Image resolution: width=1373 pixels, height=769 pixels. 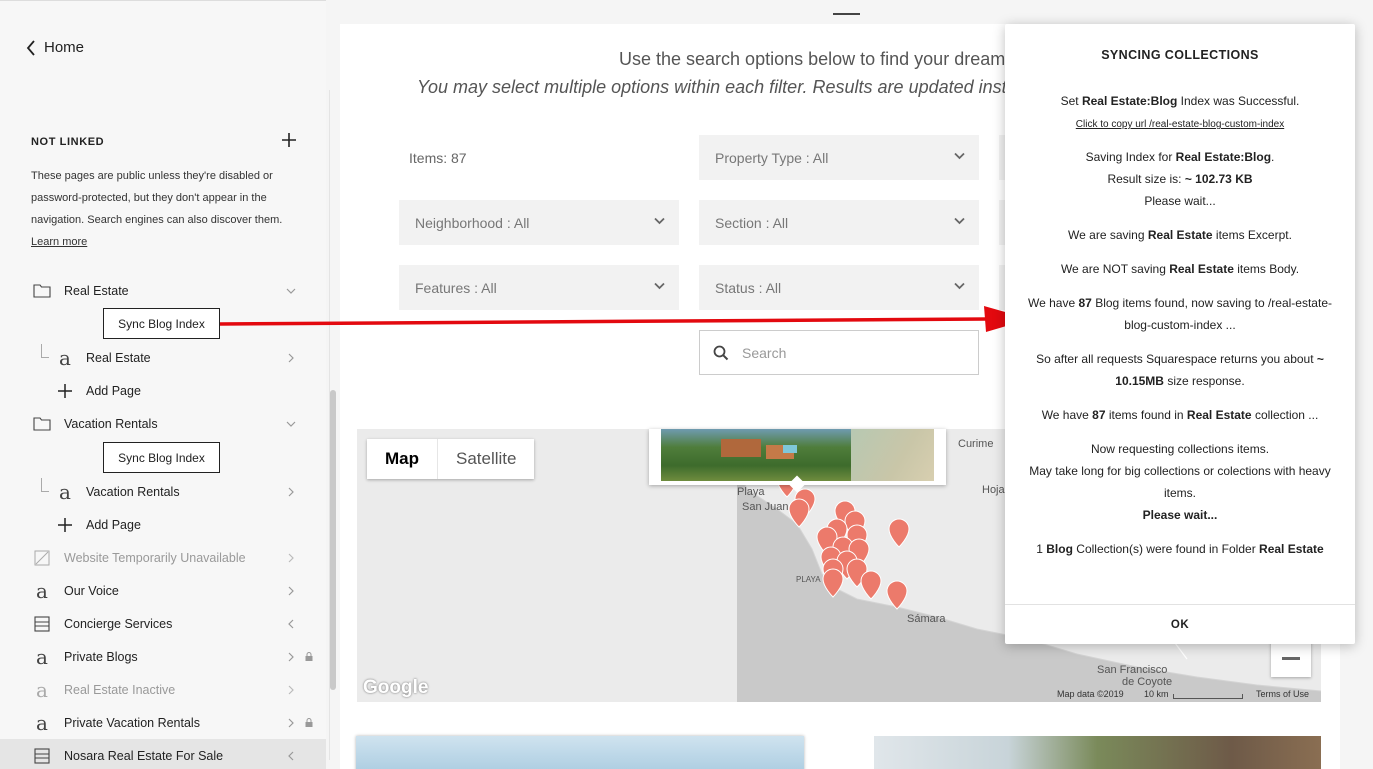 What do you see at coordinates (59, 242) in the screenshot?
I see `learn-more-link: Learn more` at bounding box center [59, 242].